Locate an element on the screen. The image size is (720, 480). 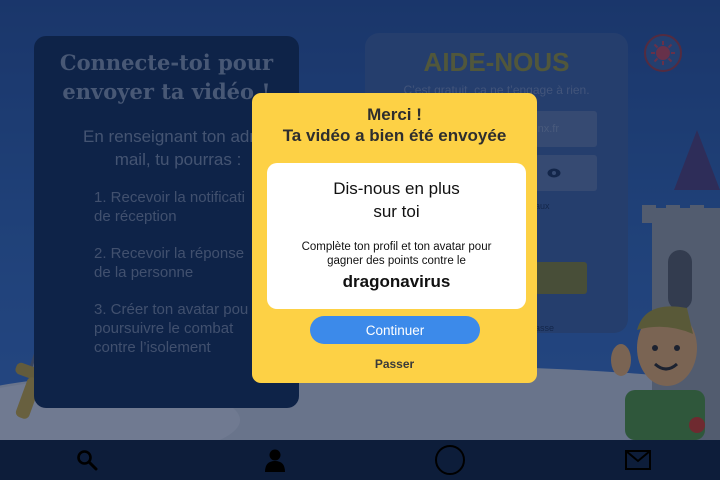
nav-home is located at coordinates (450, 460).